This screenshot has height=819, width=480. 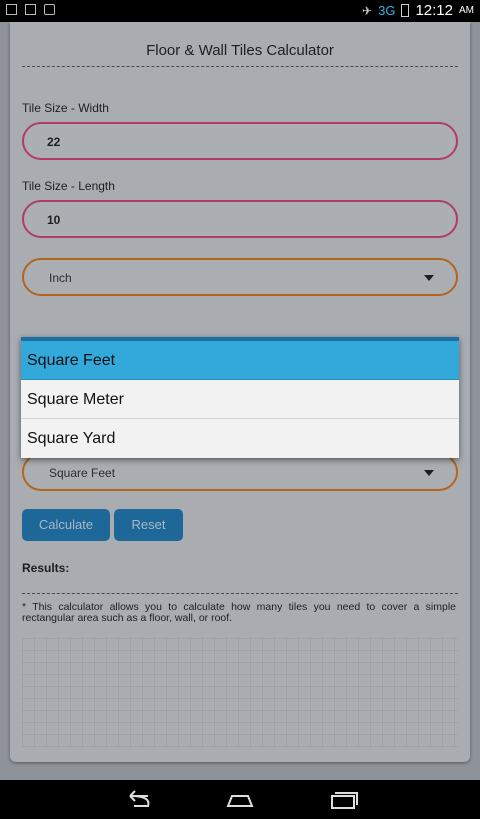 I want to click on unit-select-value: Inch, so click(x=60, y=278).